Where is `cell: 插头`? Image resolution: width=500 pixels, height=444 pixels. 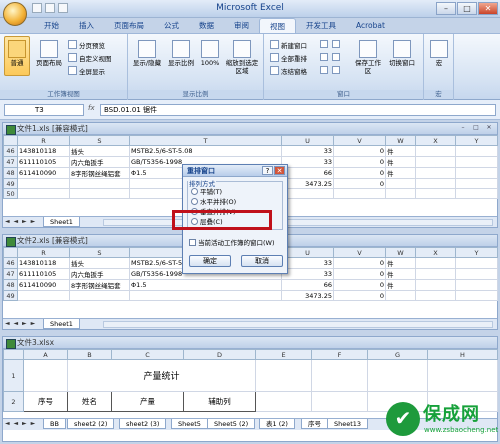 cell: 插头 is located at coordinates (99, 263).